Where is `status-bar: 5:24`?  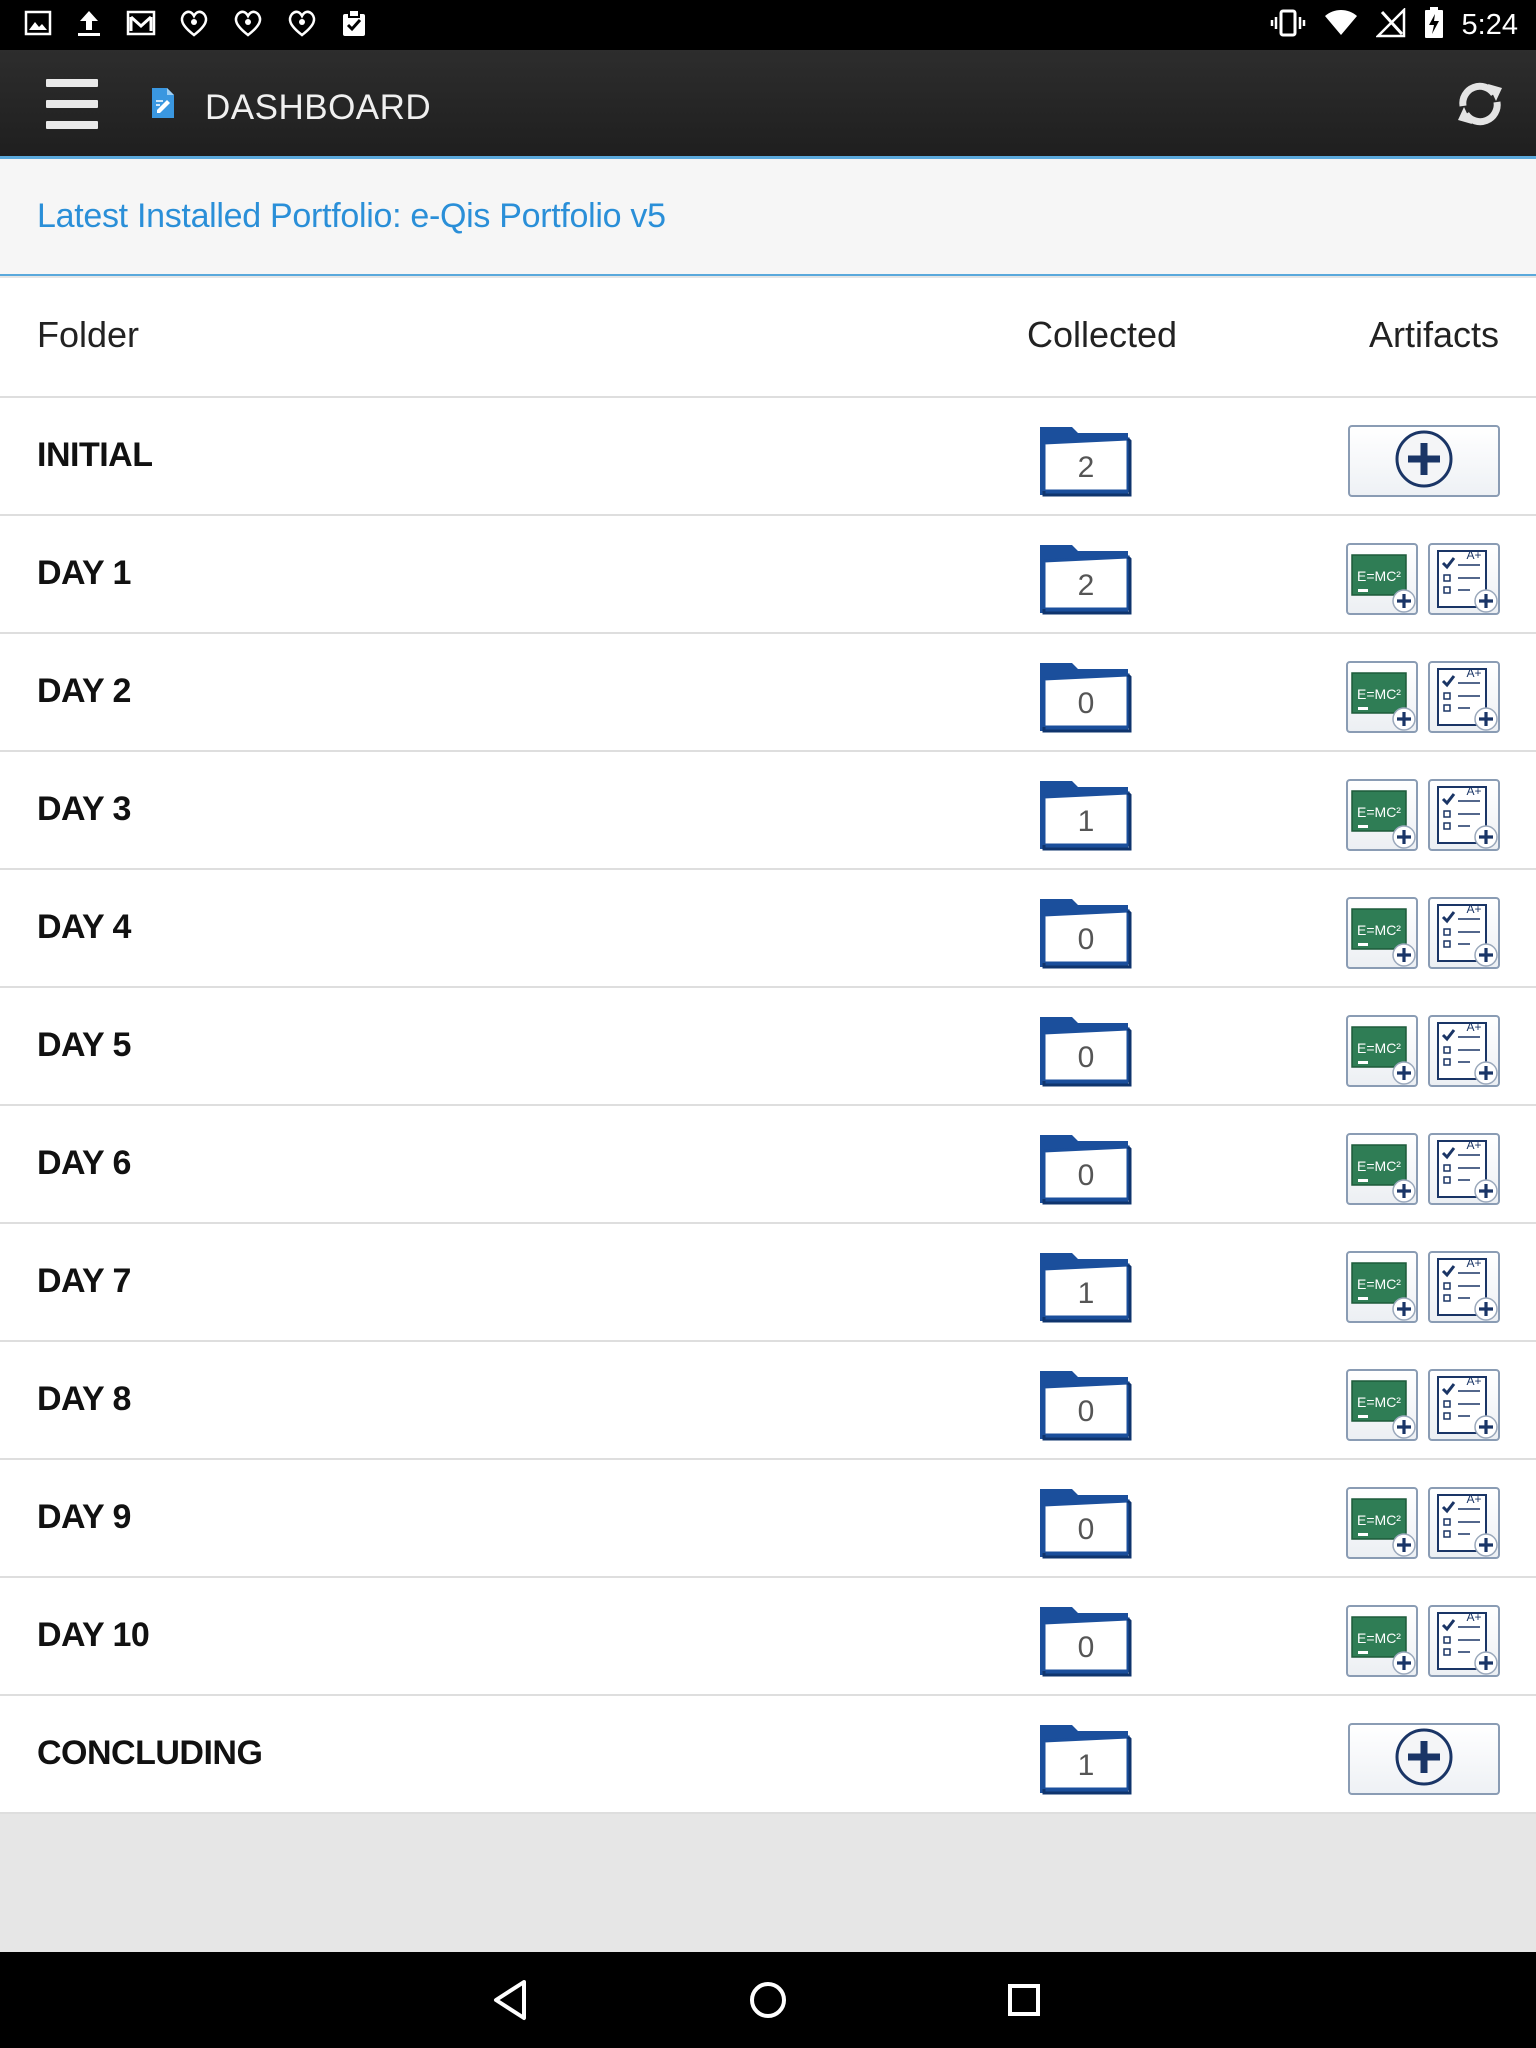
status-bar: 5:24 is located at coordinates (768, 25).